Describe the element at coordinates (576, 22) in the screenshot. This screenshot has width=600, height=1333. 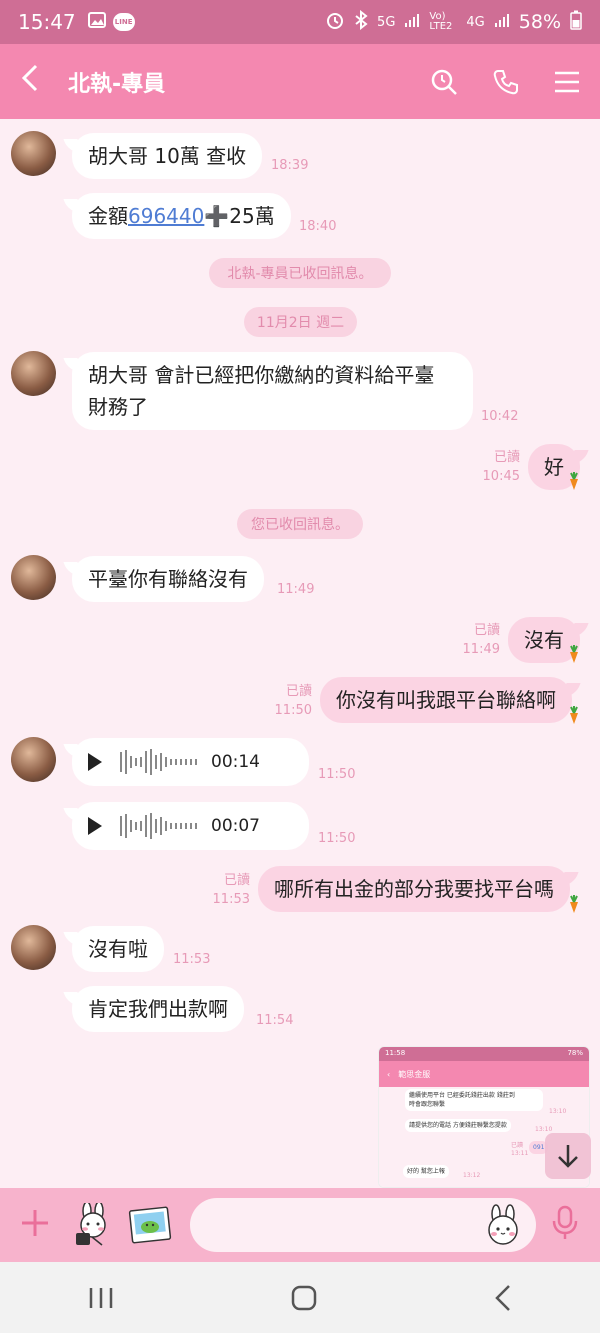
I see `battery-icon` at that location.